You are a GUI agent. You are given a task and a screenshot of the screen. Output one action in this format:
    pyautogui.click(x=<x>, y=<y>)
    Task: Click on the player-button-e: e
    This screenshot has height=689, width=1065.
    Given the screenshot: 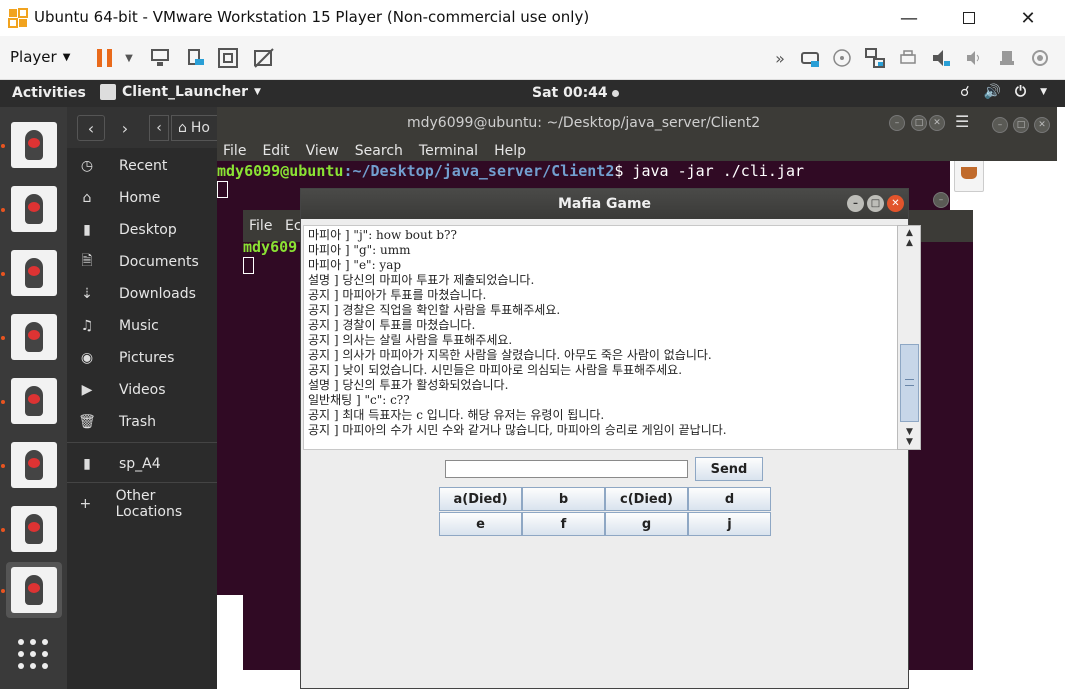 What is the action you would take?
    pyautogui.click(x=480, y=524)
    